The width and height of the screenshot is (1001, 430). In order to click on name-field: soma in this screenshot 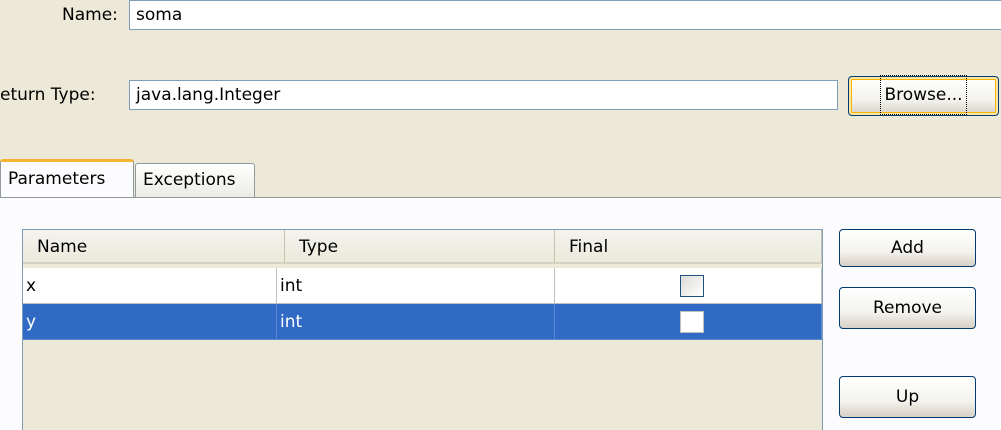, I will do `click(565, 15)`.